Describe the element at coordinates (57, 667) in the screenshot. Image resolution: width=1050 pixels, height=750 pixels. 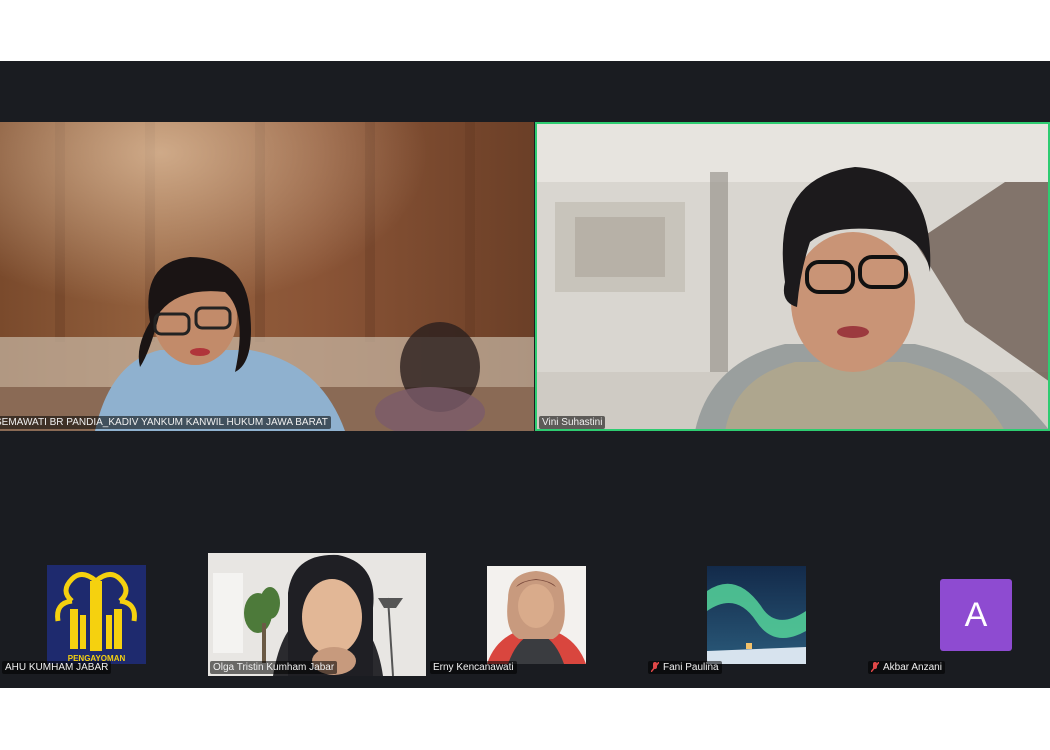
I see `participant-name-label: AHU KUMHAM JABAR` at that location.